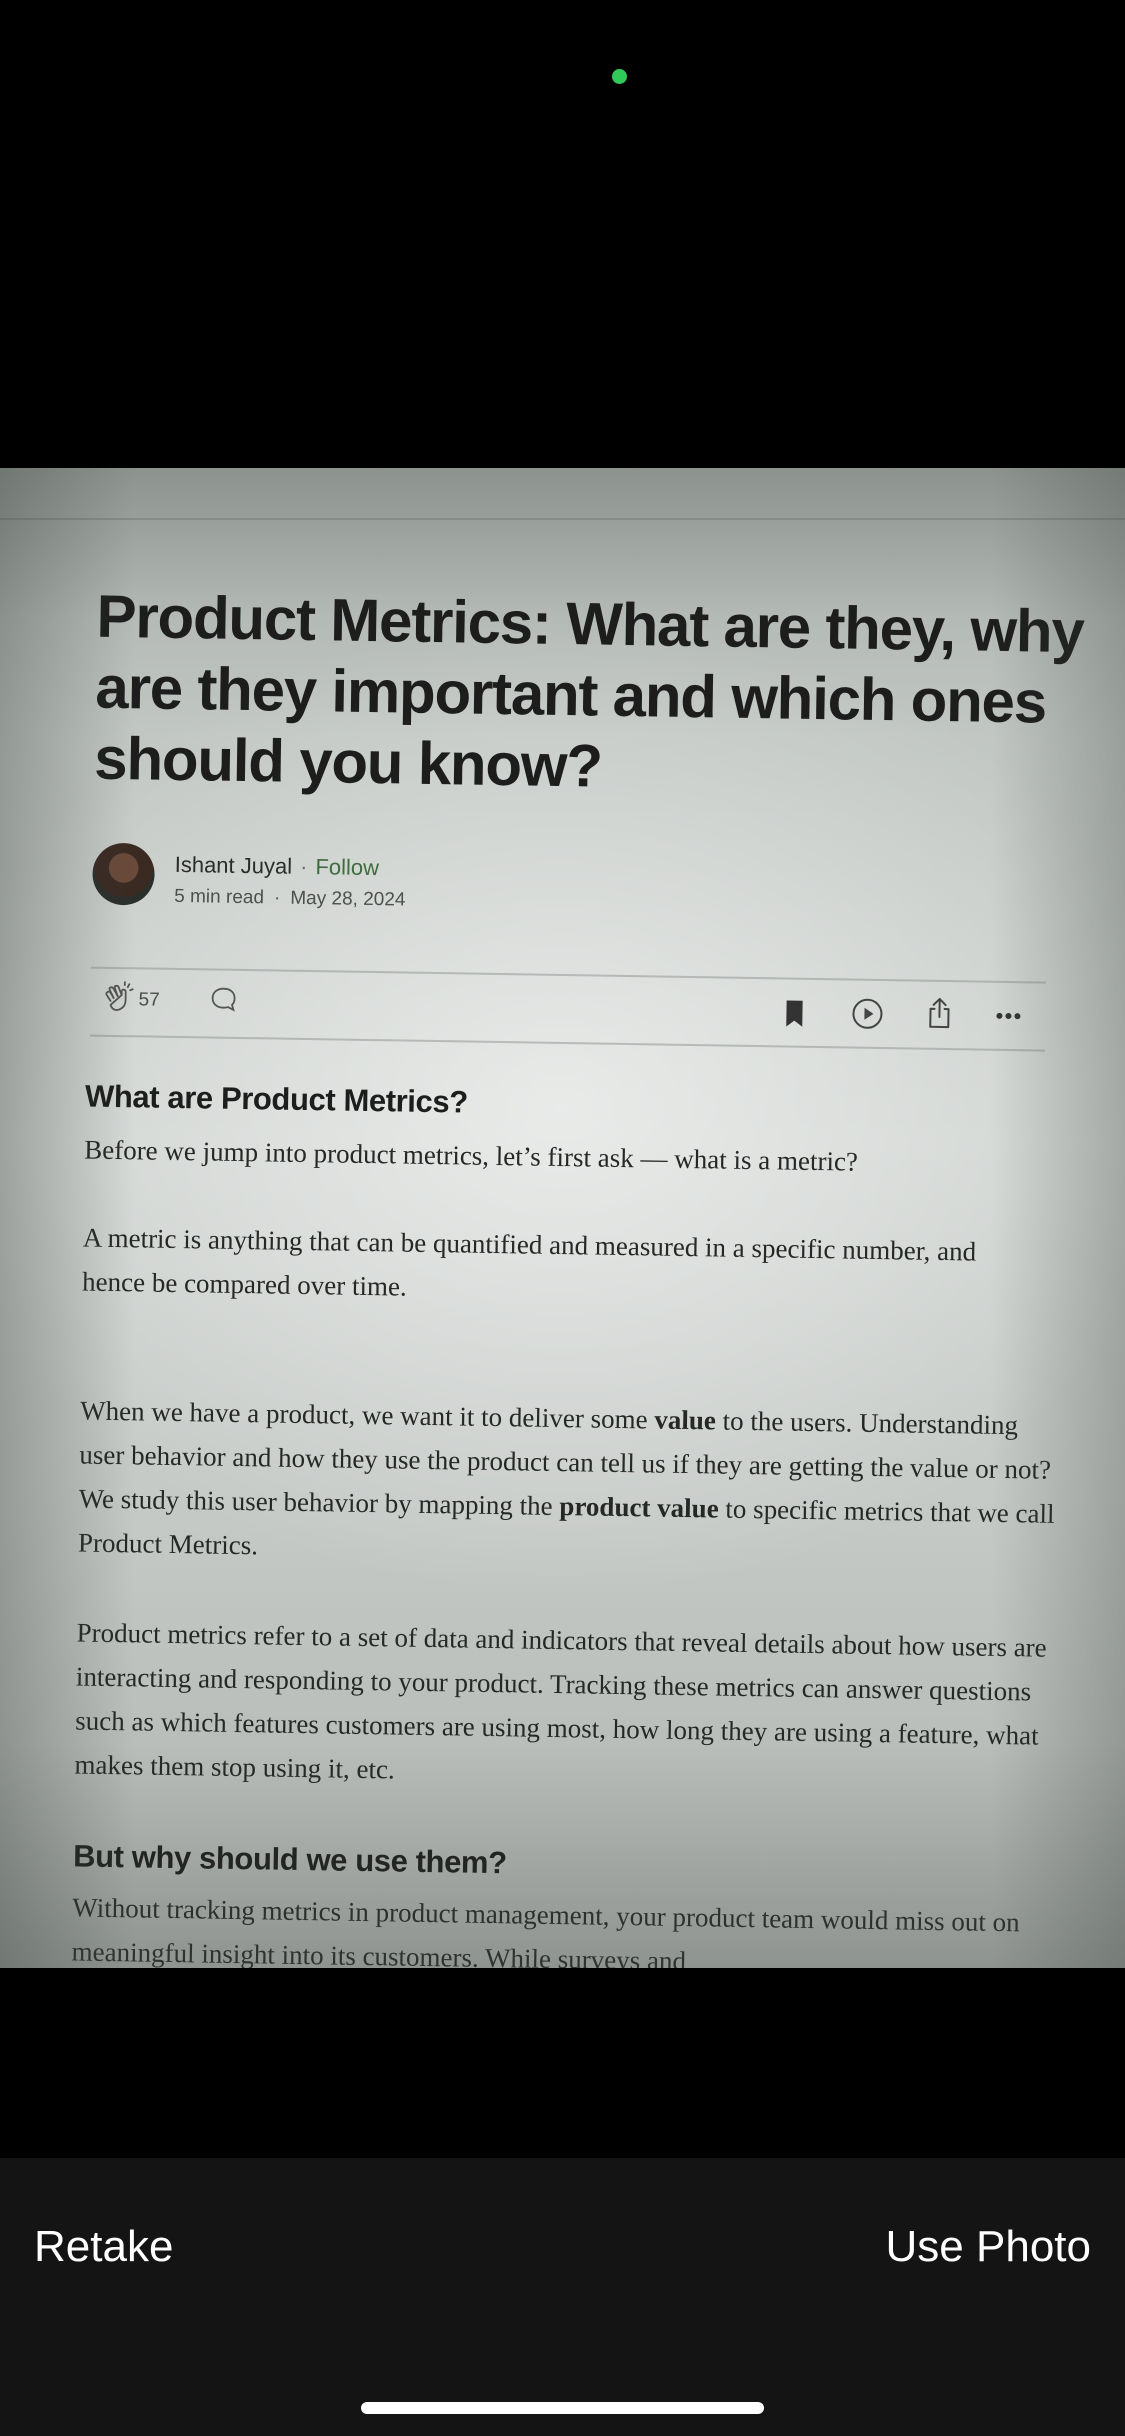 Image resolution: width=1125 pixels, height=2436 pixels. I want to click on author-line: Ishant Juyal · Follow, so click(277, 866).